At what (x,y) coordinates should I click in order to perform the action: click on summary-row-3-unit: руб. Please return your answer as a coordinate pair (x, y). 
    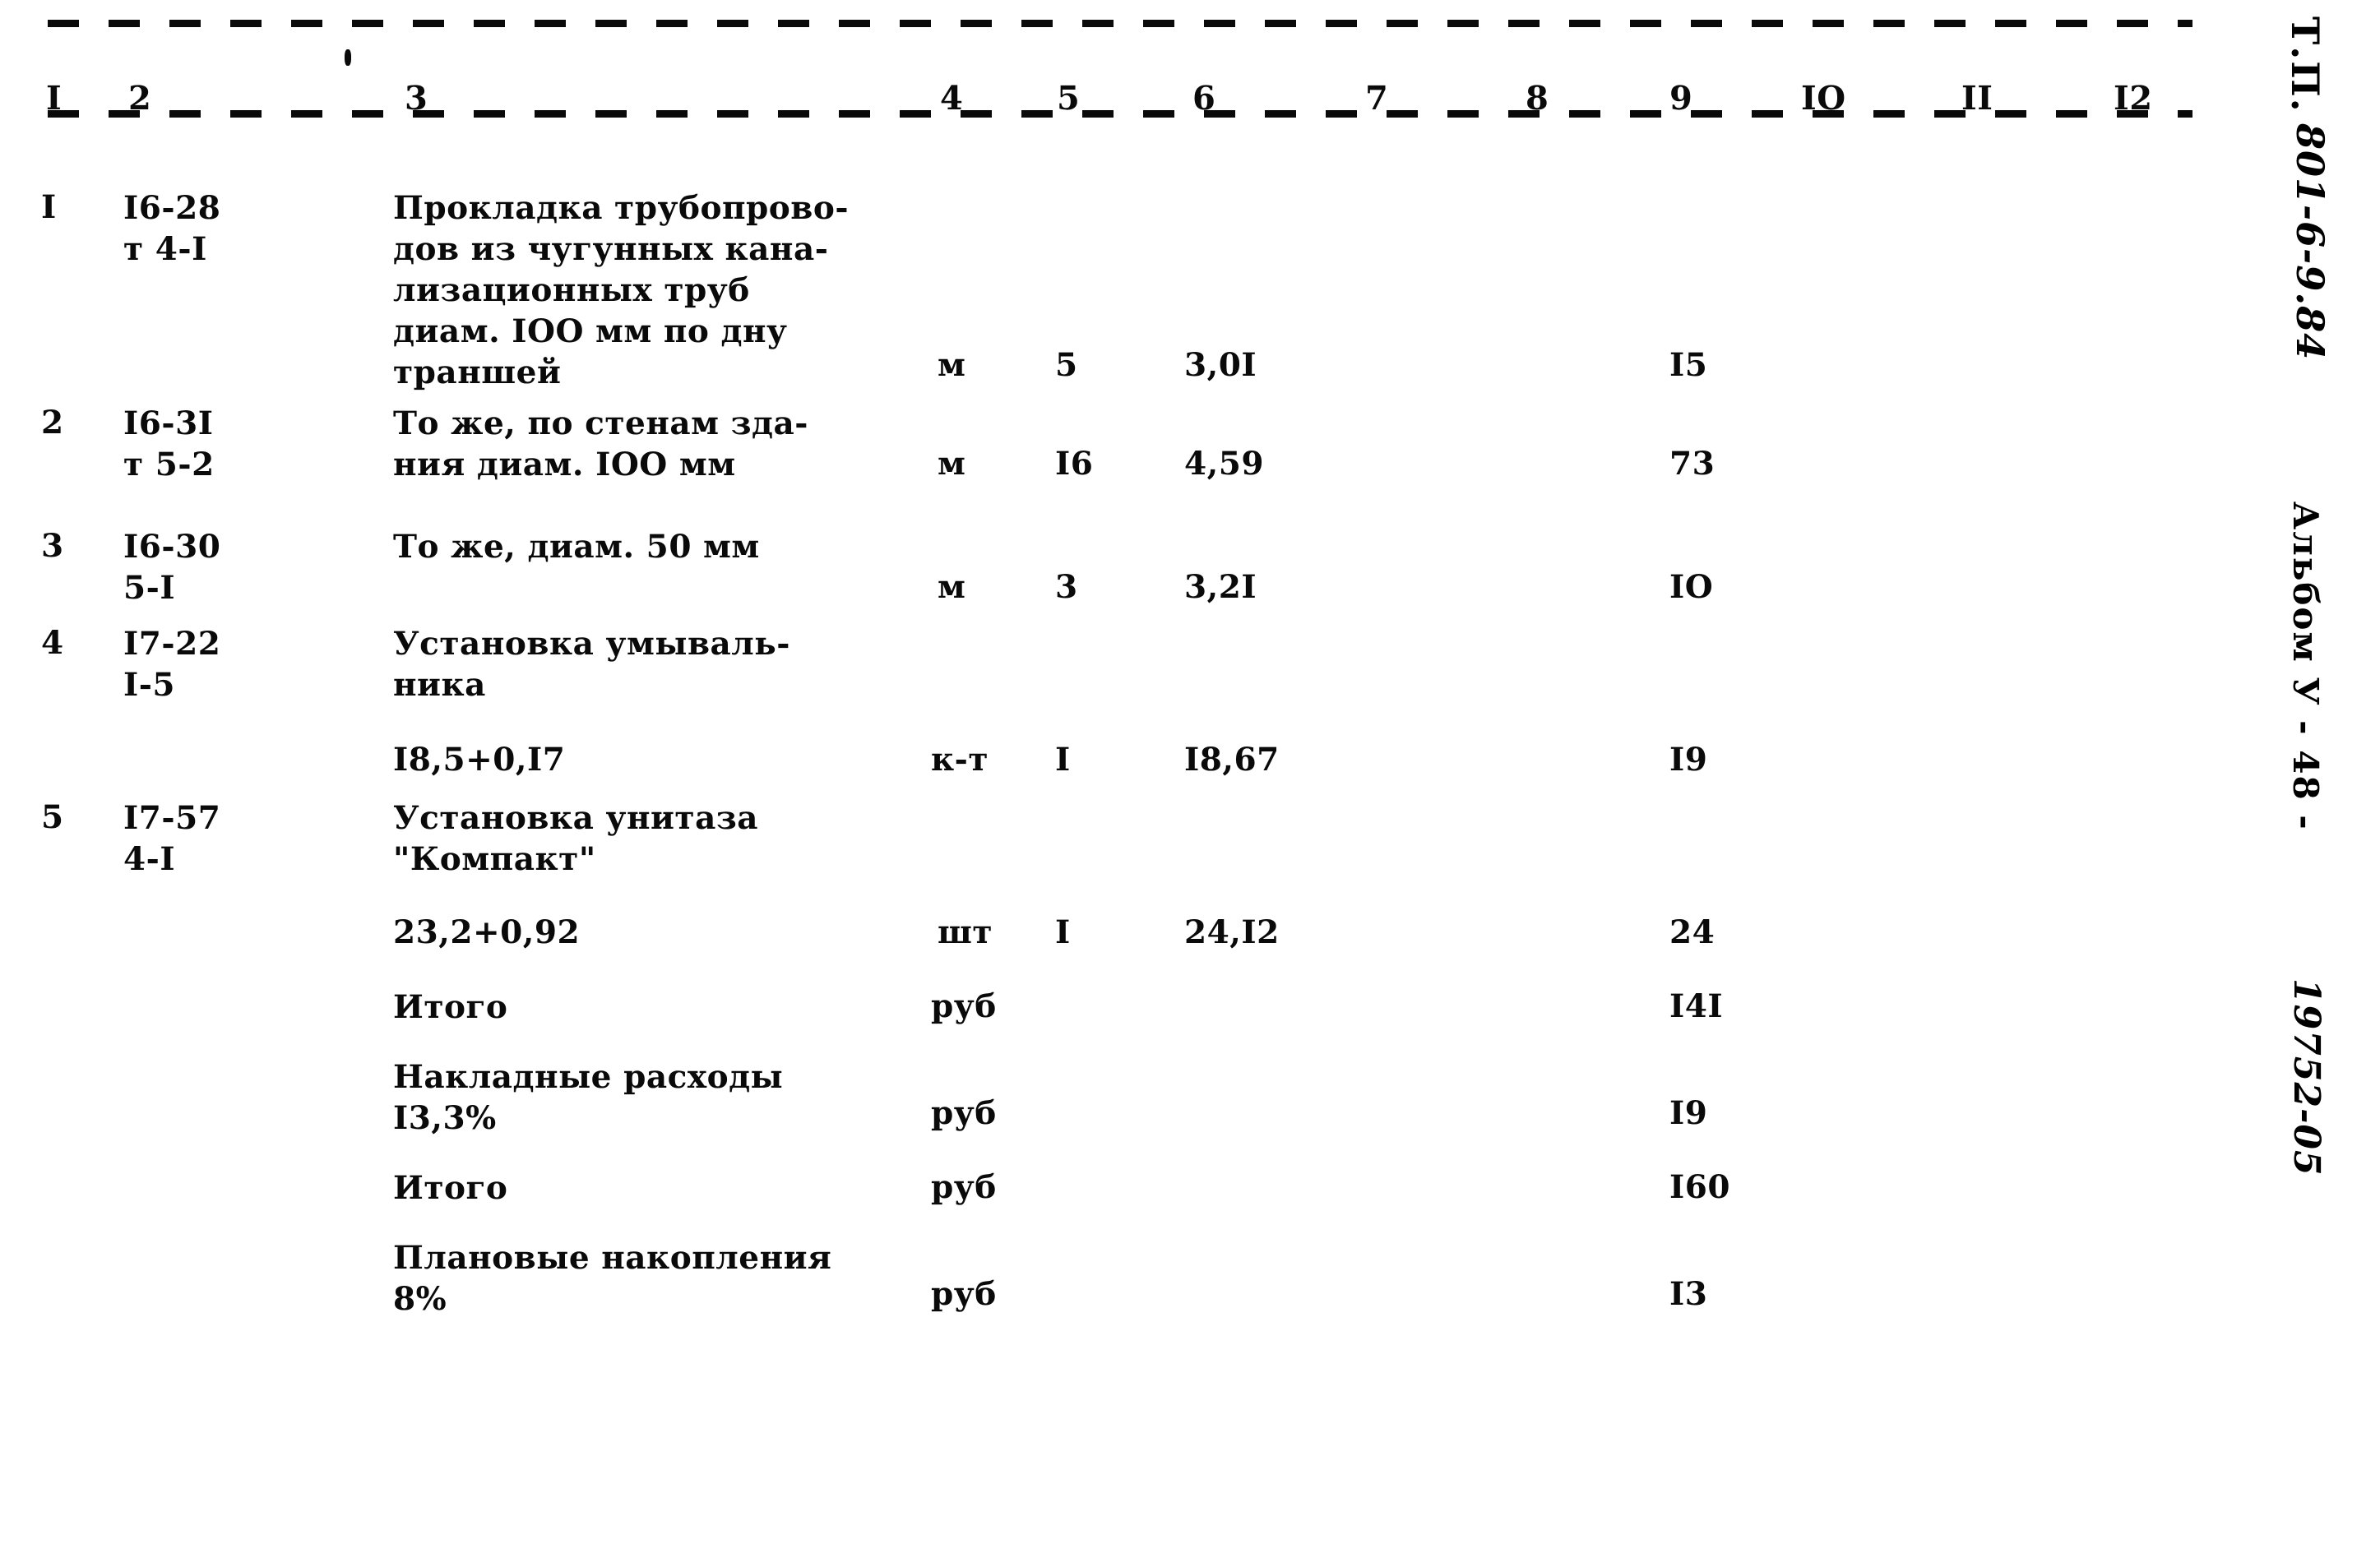
    Looking at the image, I should click on (964, 1187).